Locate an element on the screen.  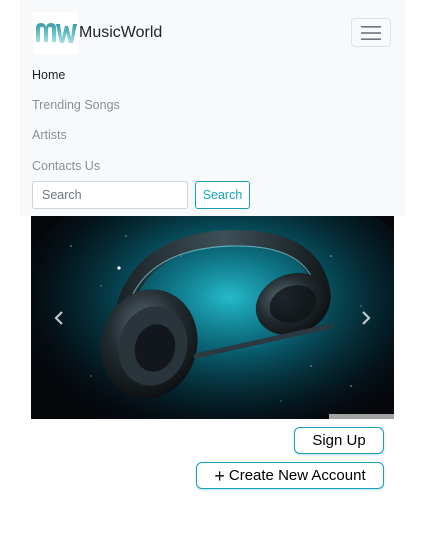
carousel-prev-button is located at coordinates (59, 318).